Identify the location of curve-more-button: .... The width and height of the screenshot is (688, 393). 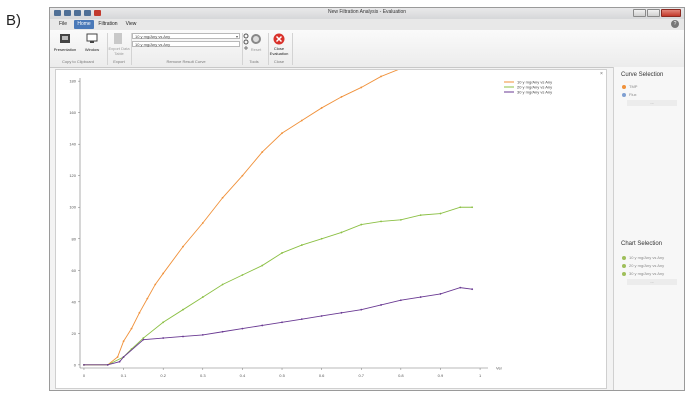
(652, 103).